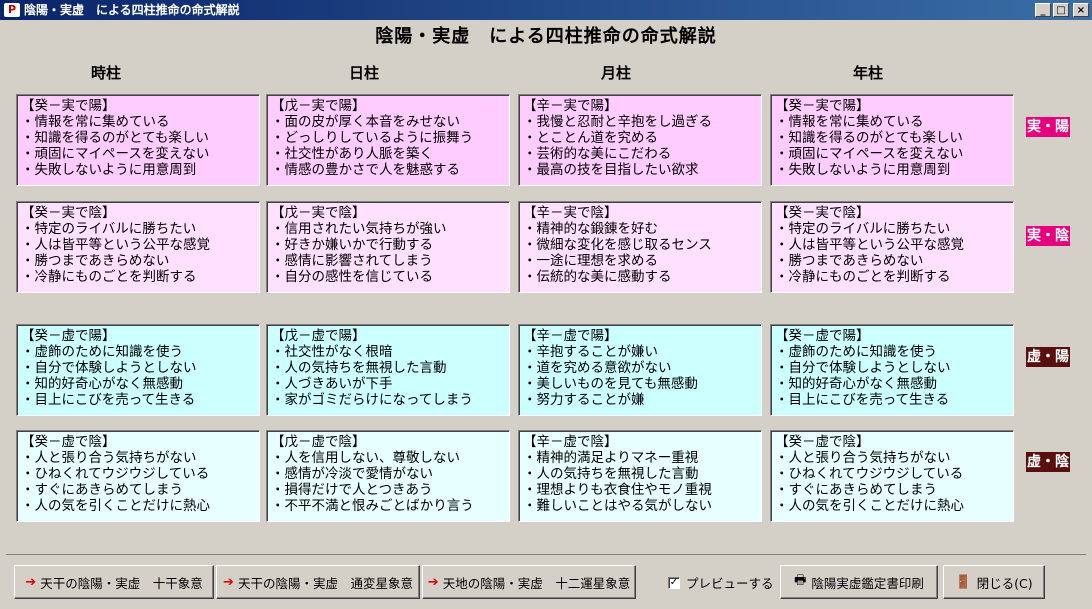 This screenshot has width=1092, height=609. Describe the element at coordinates (869, 138) in the screenshot. I see `cell-line: ・知識を得るのがとても楽しい` at that location.